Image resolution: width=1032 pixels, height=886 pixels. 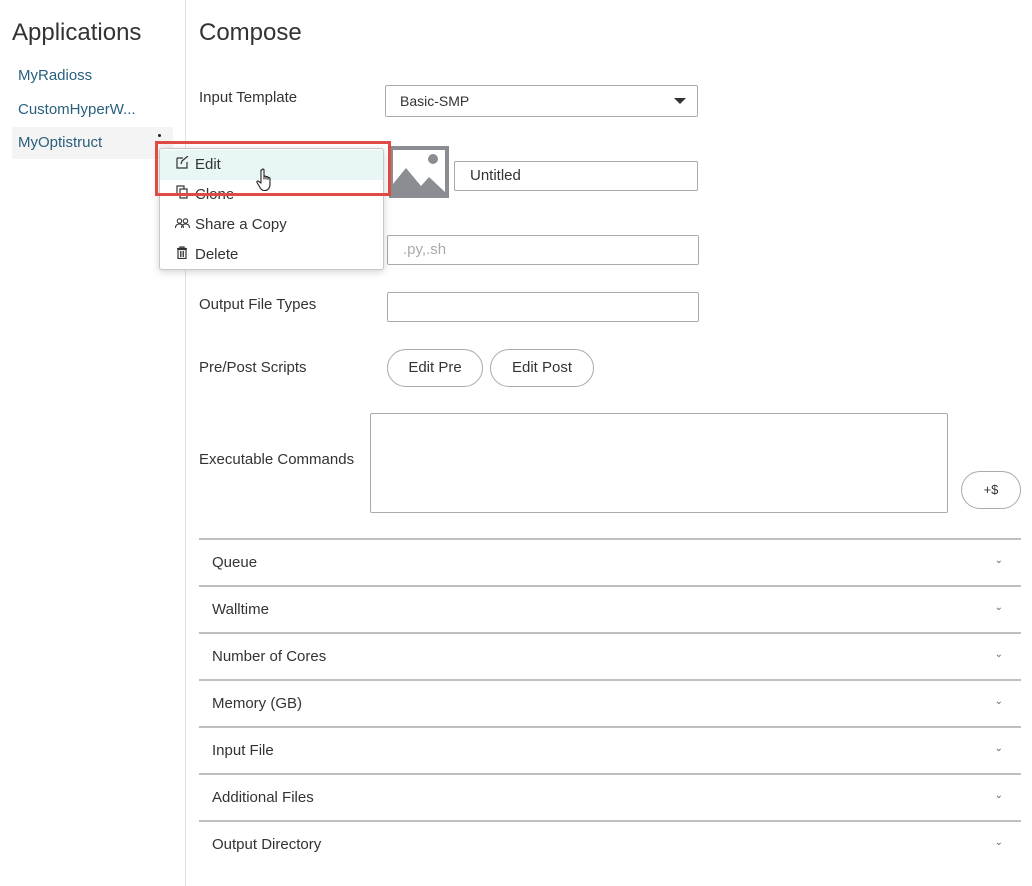 I want to click on sidebar-item-myradioss: MyRadioss, so click(x=92, y=76).